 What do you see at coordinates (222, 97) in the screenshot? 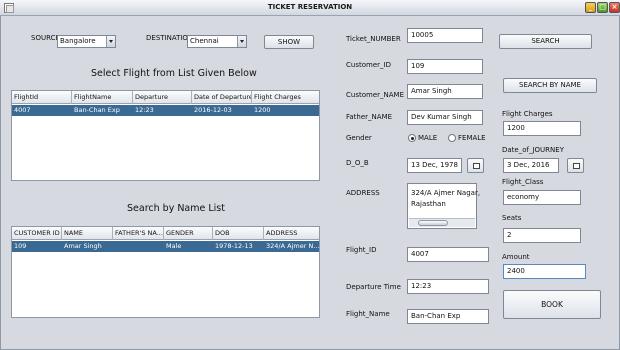
I see `column-header: Date of Departure` at bounding box center [222, 97].